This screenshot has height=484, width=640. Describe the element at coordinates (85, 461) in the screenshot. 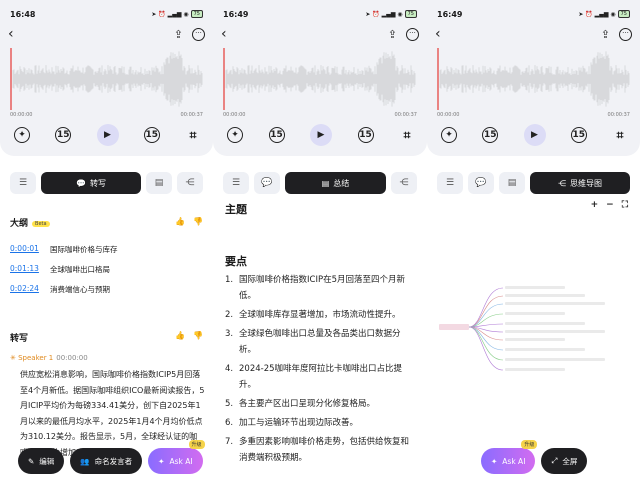

I see `people-icon: 👥` at that location.